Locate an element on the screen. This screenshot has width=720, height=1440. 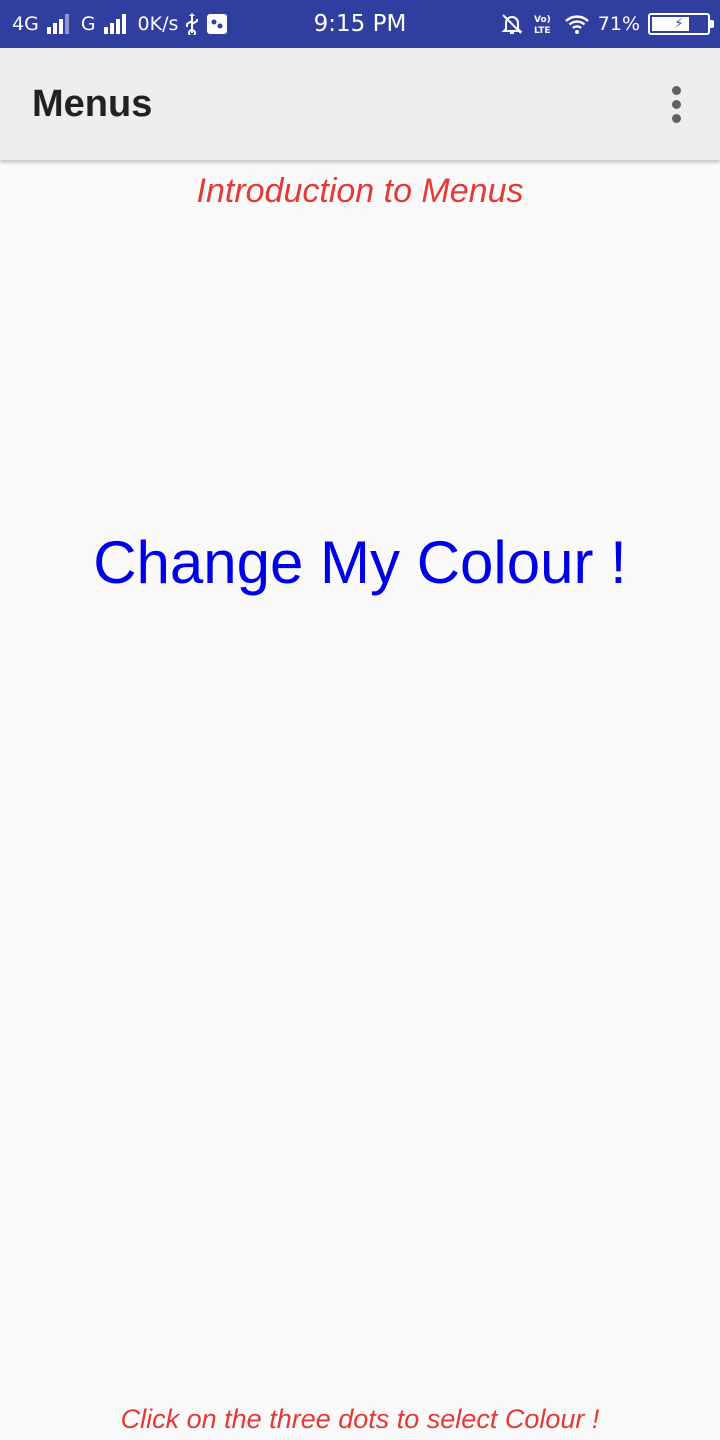
change-colour-text: Change My Colour ! is located at coordinates (360, 562).